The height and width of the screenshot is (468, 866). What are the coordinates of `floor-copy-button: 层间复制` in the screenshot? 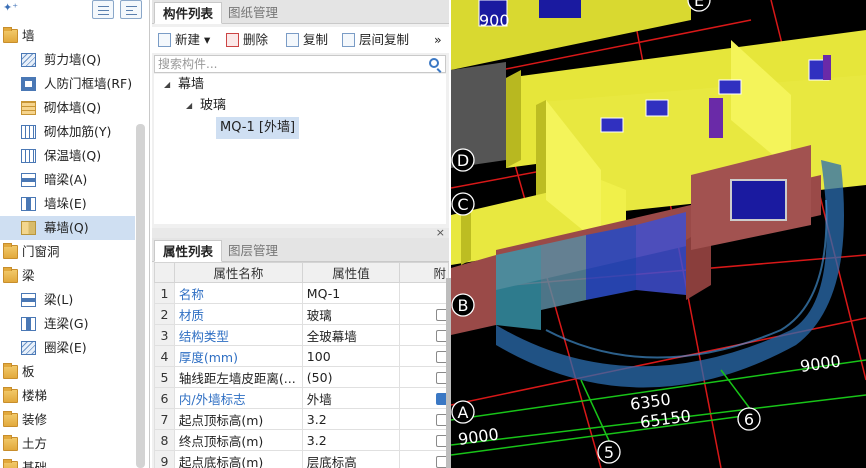 It's located at (375, 40).